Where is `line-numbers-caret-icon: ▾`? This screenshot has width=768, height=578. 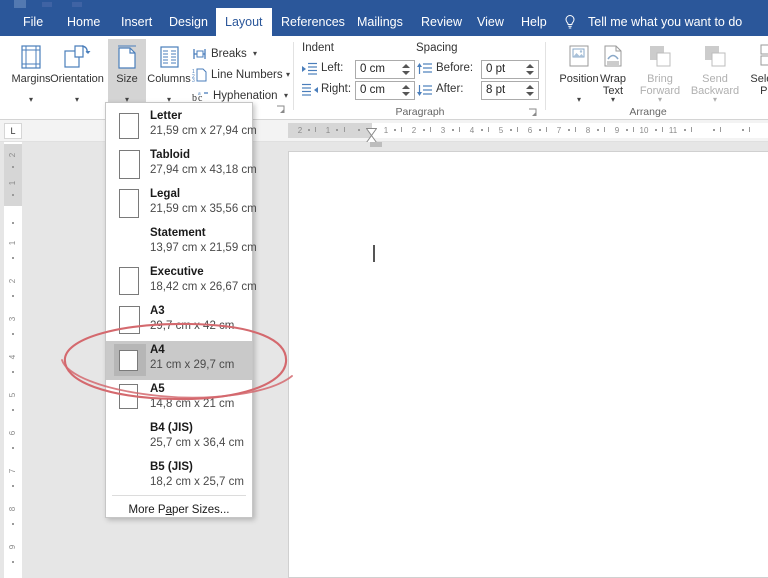 line-numbers-caret-icon: ▾ is located at coordinates (288, 75).